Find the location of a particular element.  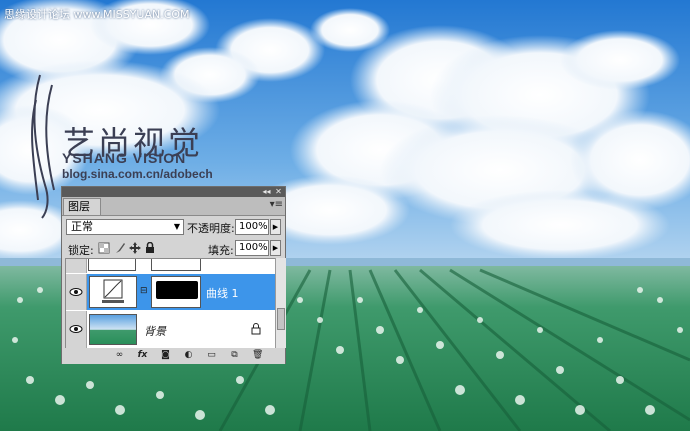

fx-icon: fx is located at coordinates (142, 355).